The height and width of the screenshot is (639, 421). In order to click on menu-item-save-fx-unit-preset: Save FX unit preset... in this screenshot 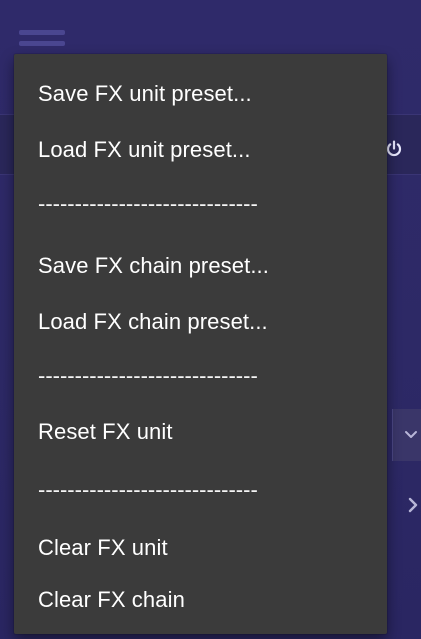, I will do `click(145, 94)`.